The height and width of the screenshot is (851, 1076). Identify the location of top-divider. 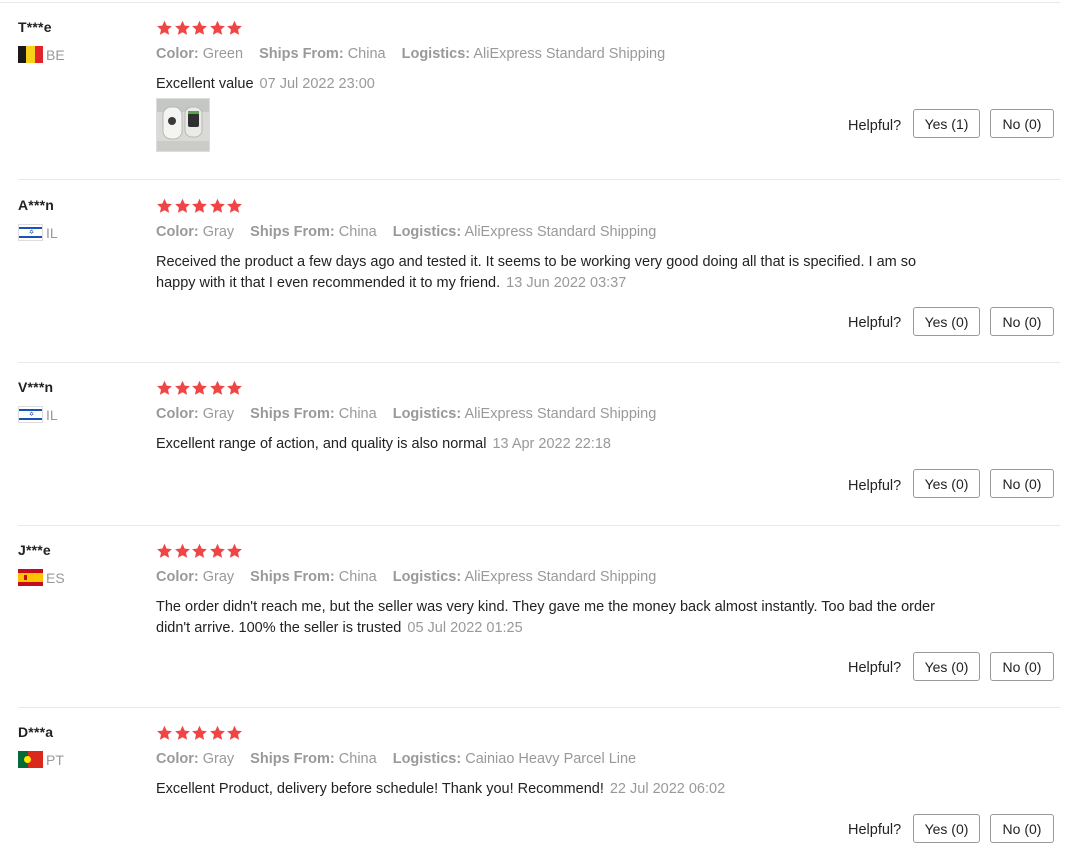
(530, 2).